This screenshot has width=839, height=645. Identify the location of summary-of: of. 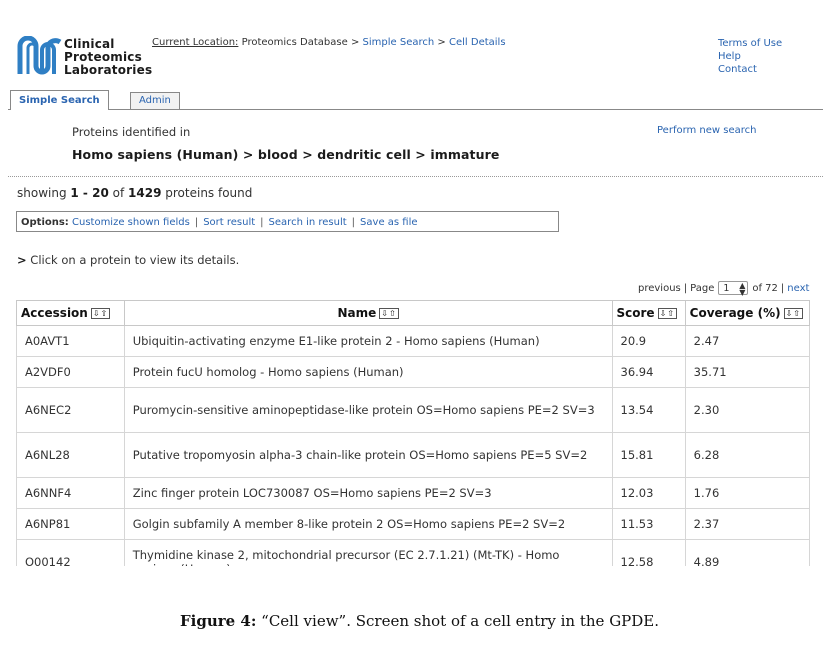
(118, 193).